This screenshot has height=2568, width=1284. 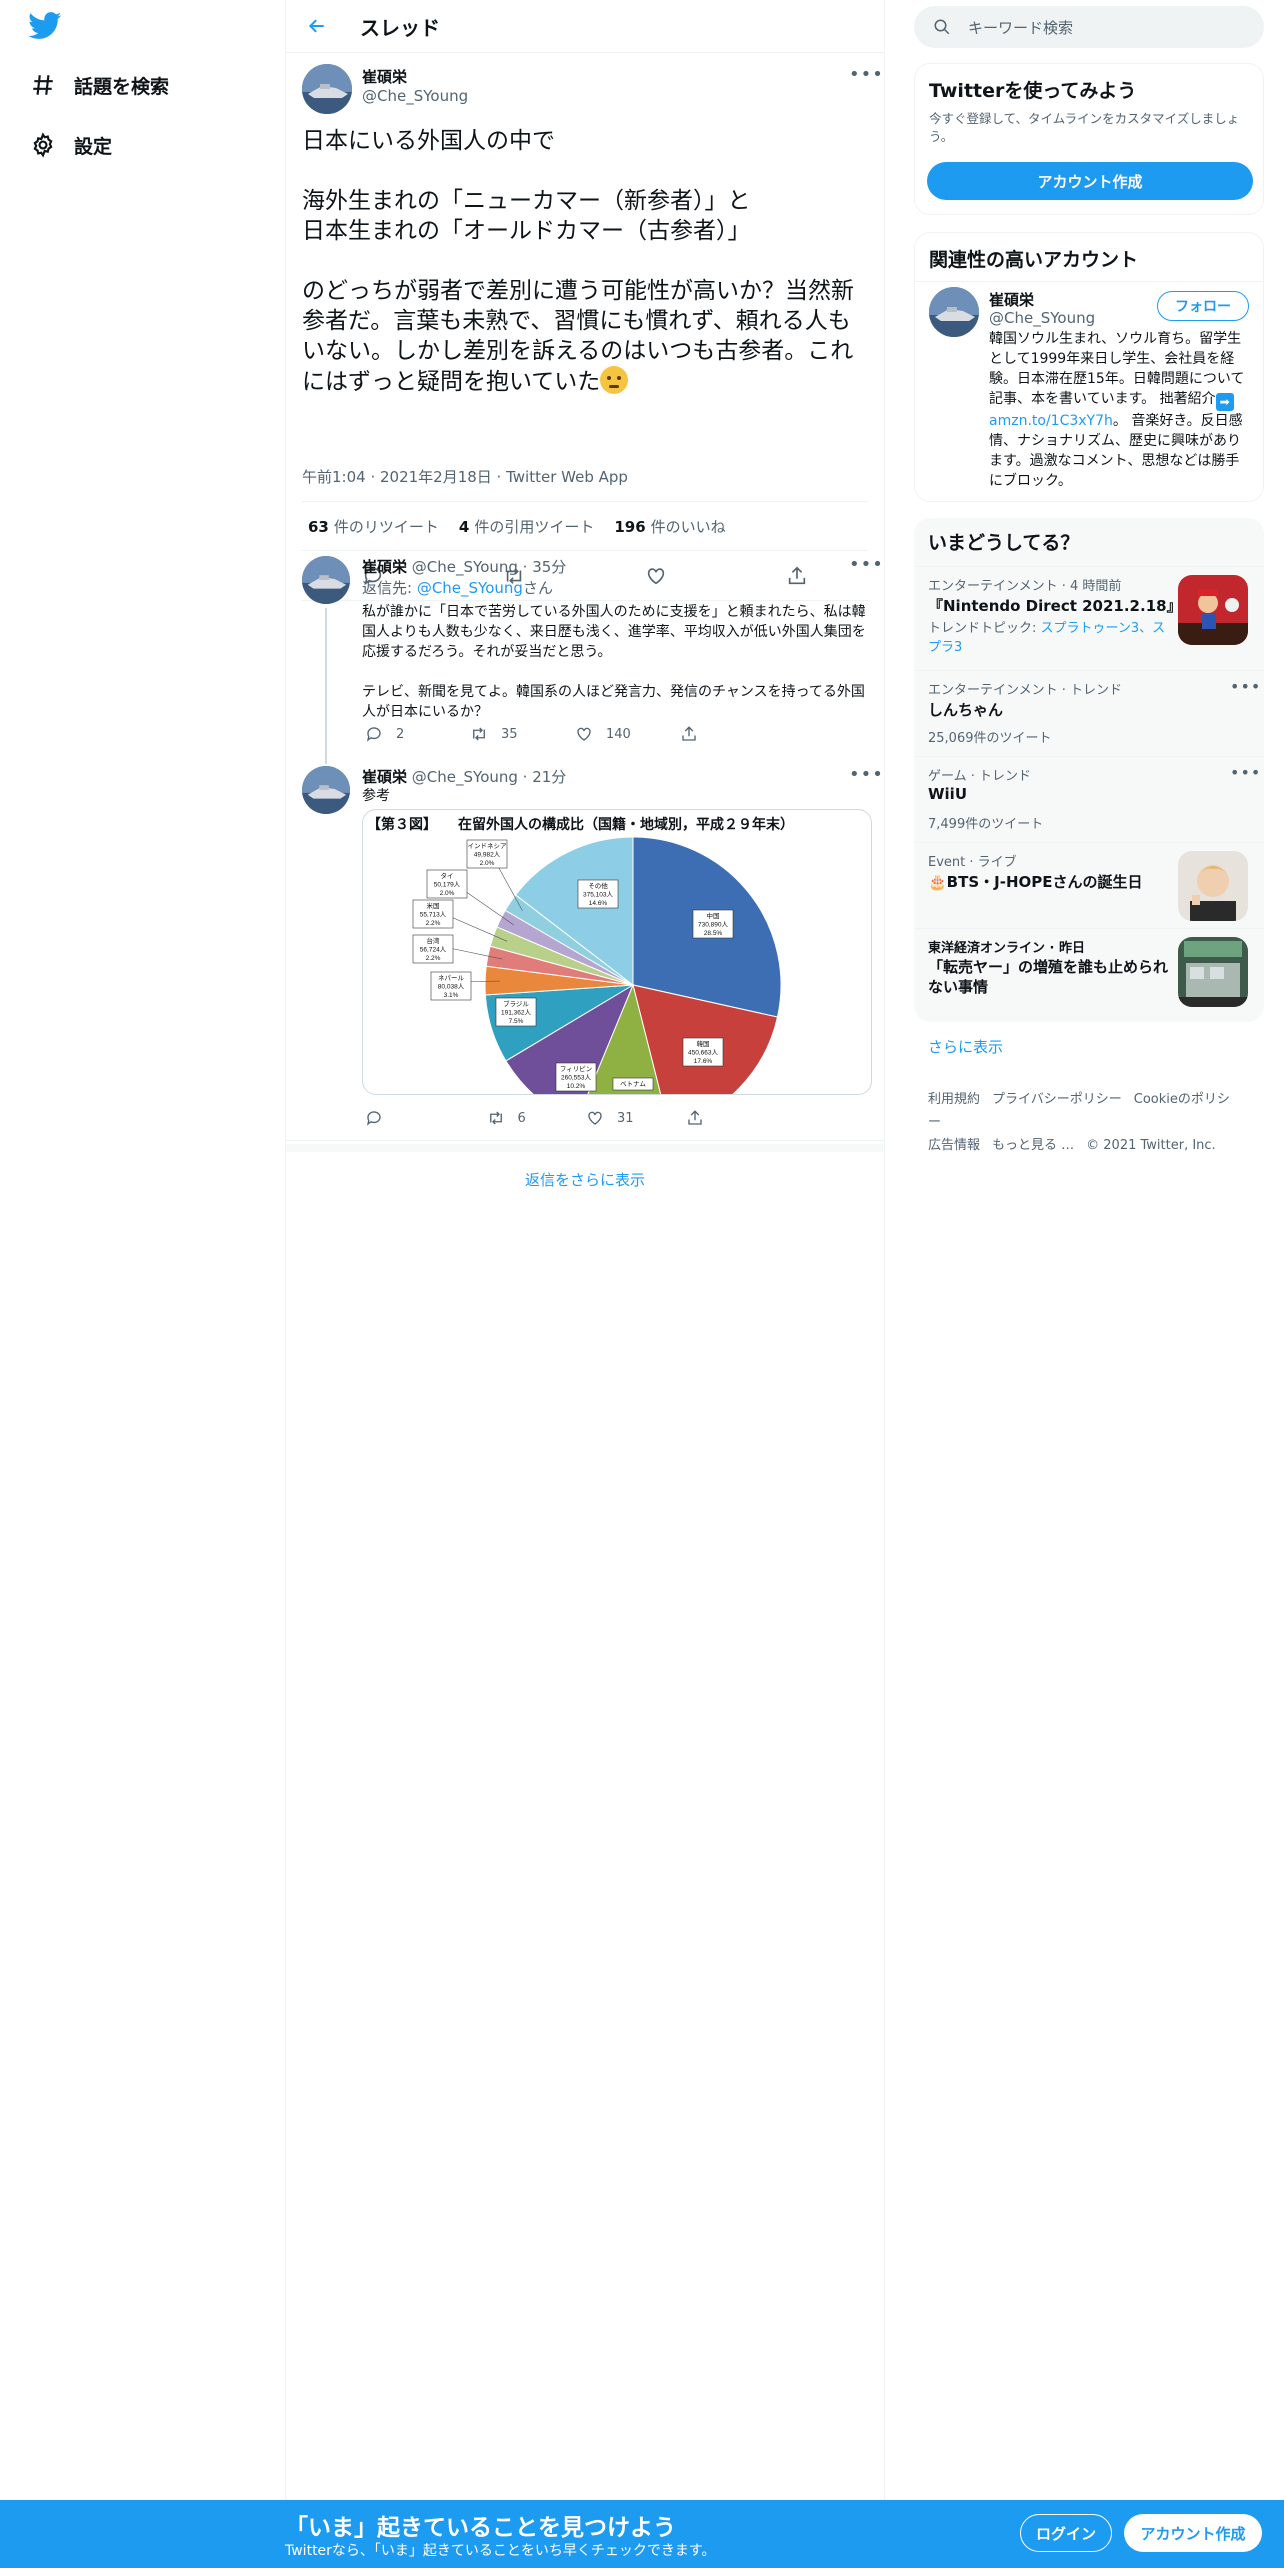 I want to click on like-button: 140, so click(x=624, y=734).